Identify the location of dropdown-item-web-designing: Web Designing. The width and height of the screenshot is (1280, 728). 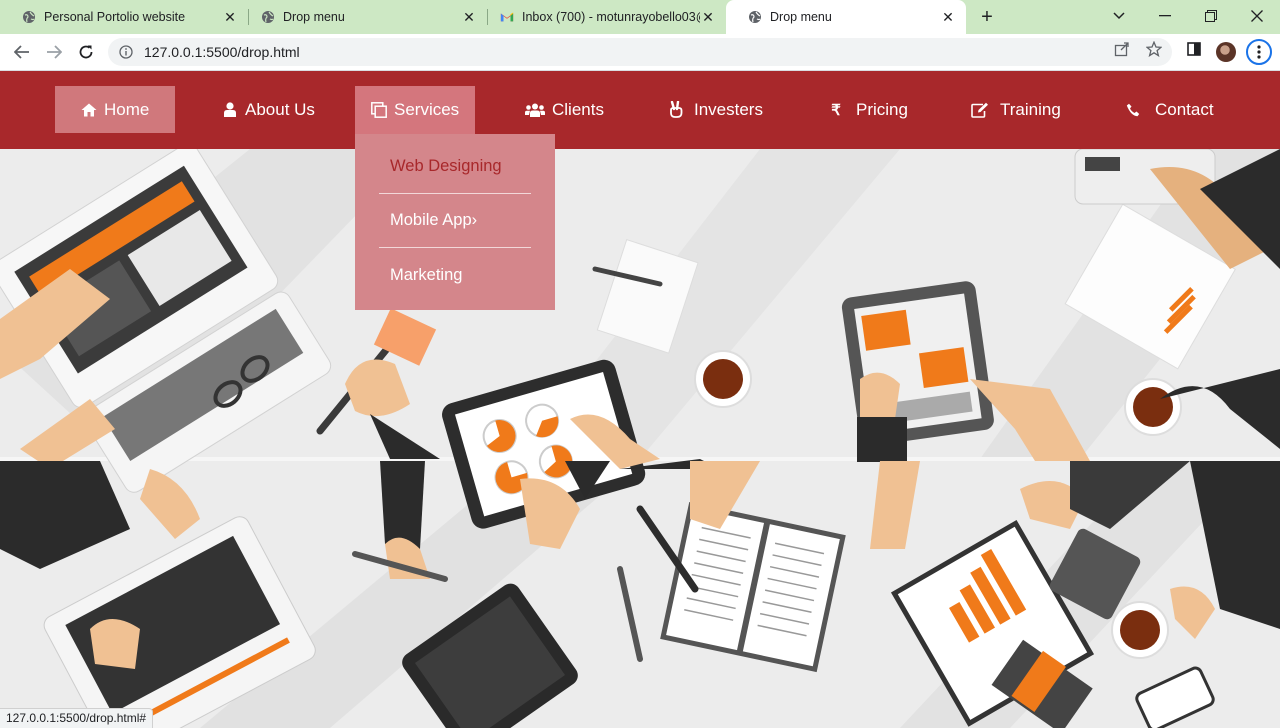
(455, 167).